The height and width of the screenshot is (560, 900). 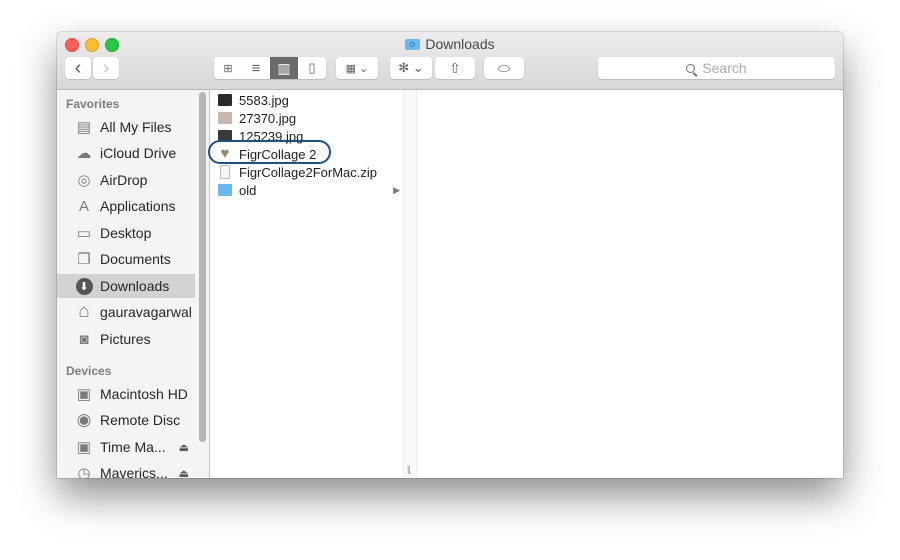 I want to click on disclosure-arrow-icon: ▶, so click(x=396, y=189).